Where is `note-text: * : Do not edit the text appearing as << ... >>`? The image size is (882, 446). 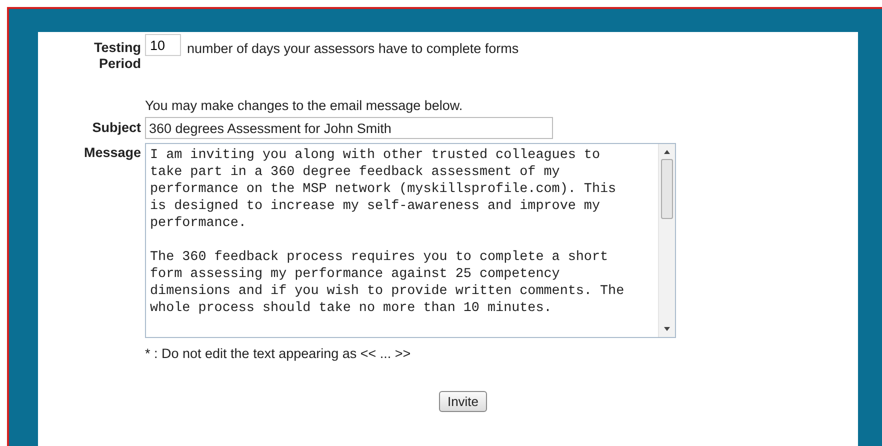
note-text: * : Do not edit the text appearing as << ... >> is located at coordinates (278, 353).